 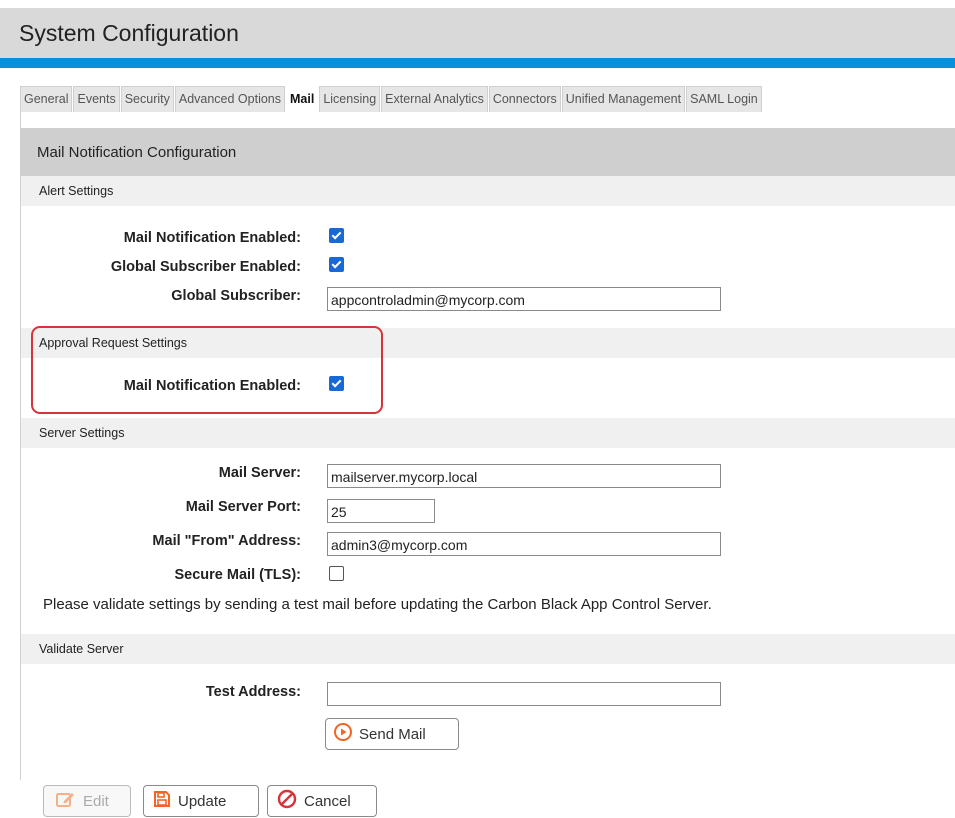 What do you see at coordinates (336, 573) in the screenshot?
I see `secure-mail-tls-checkbox` at bounding box center [336, 573].